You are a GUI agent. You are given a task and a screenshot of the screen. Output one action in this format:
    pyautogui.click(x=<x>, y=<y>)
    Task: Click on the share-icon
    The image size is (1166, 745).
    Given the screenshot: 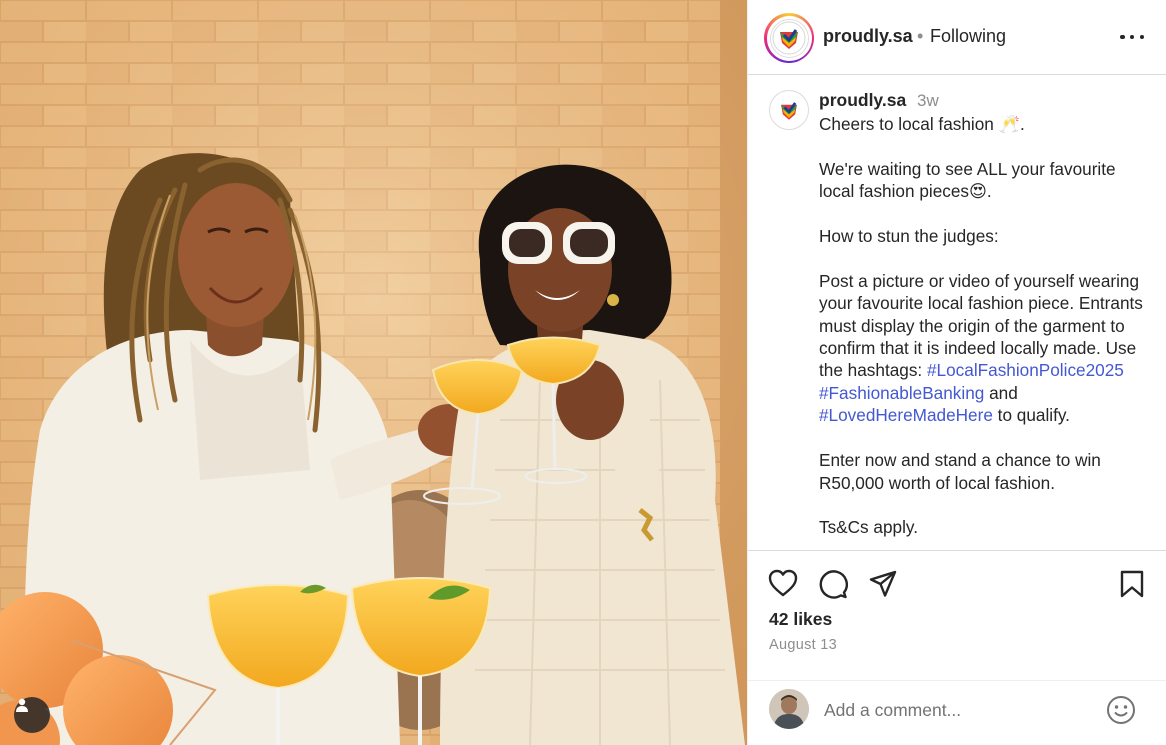 What is the action you would take?
    pyautogui.click(x=883, y=586)
    